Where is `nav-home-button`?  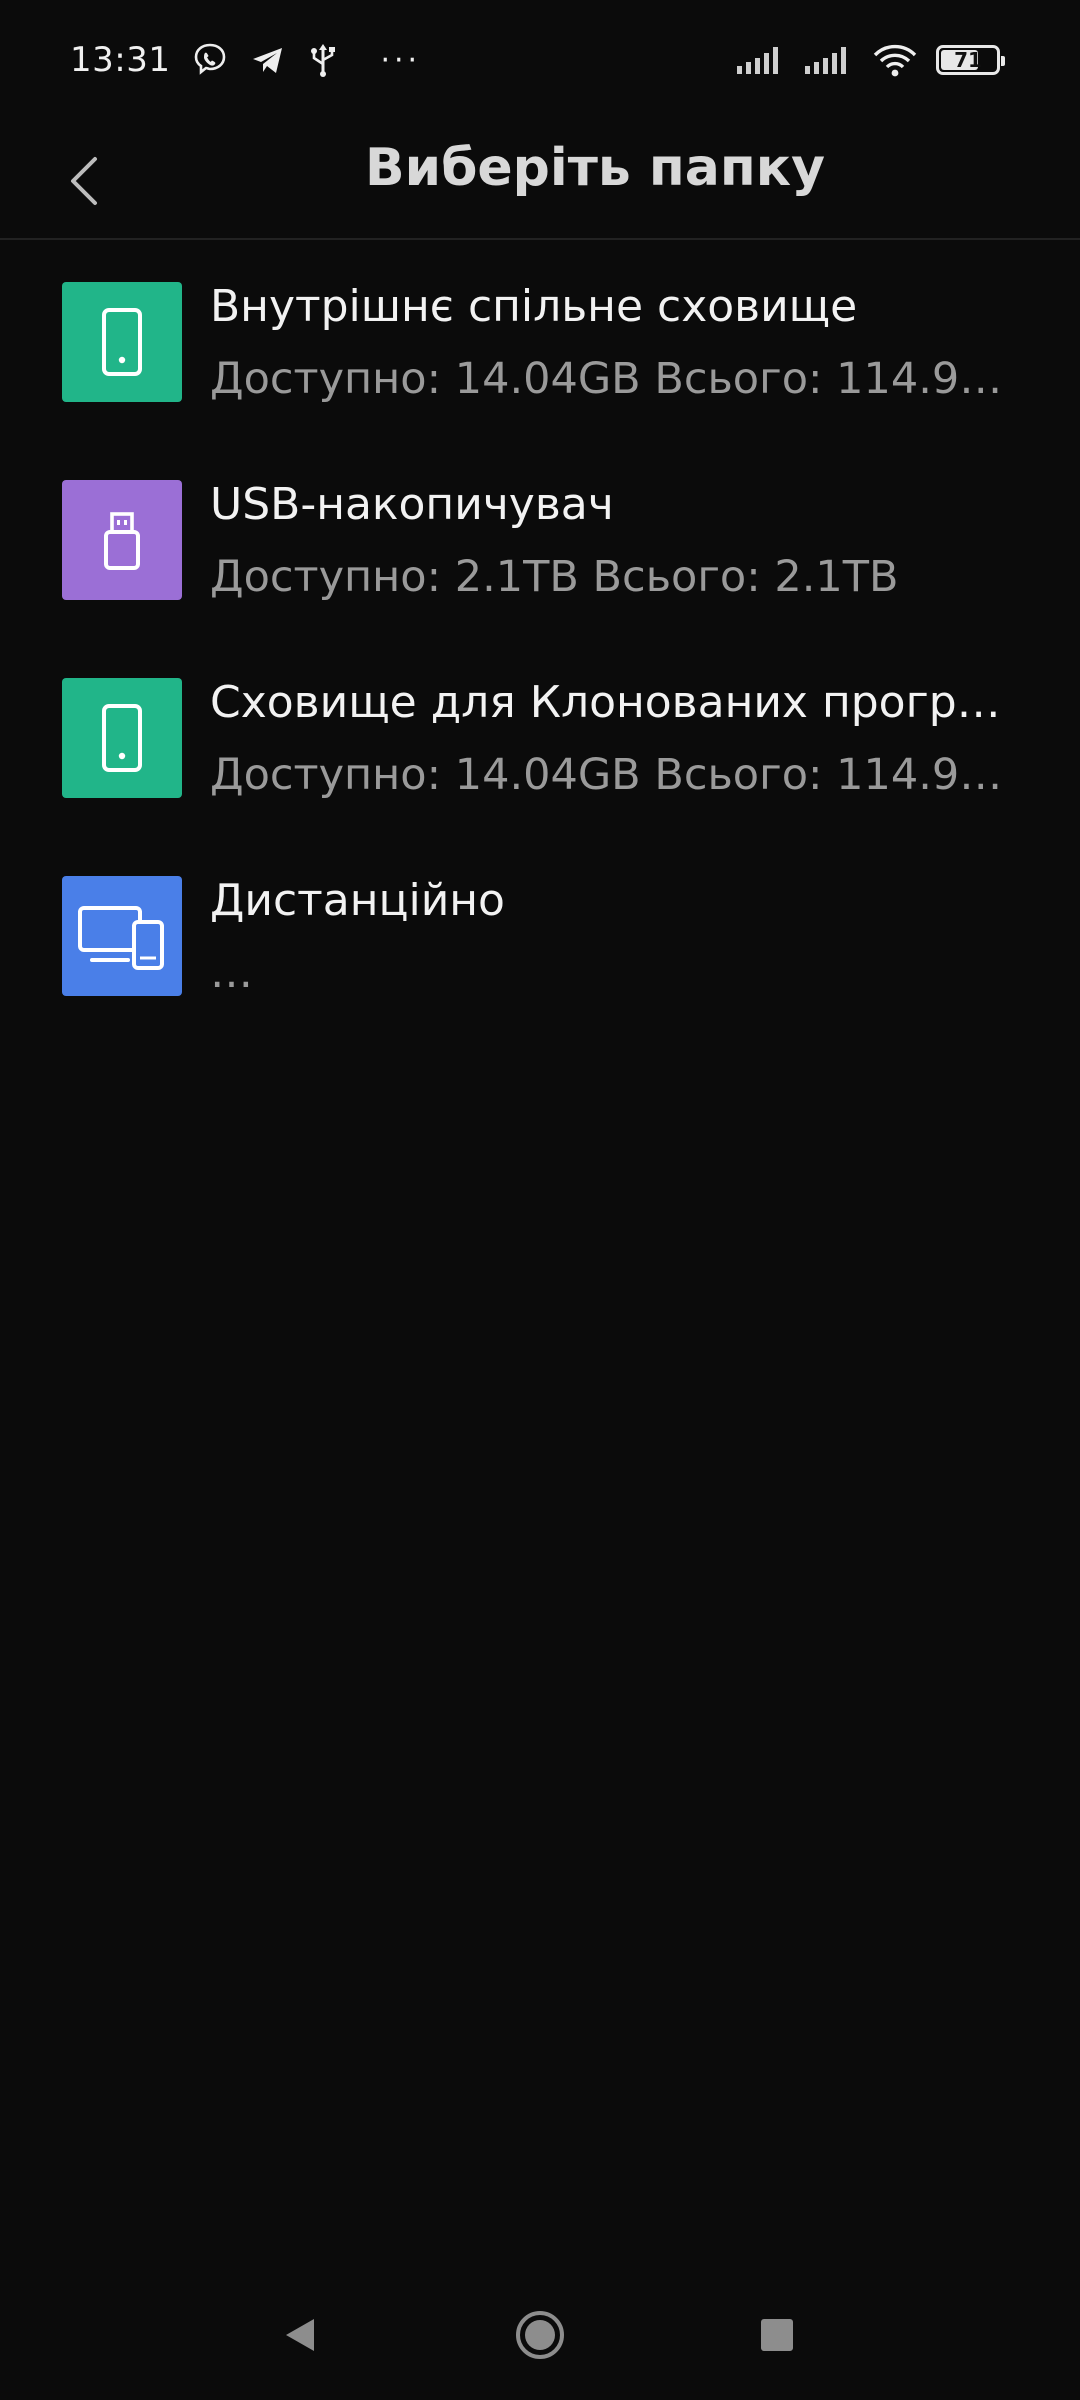
nav-home-button is located at coordinates (540, 2335).